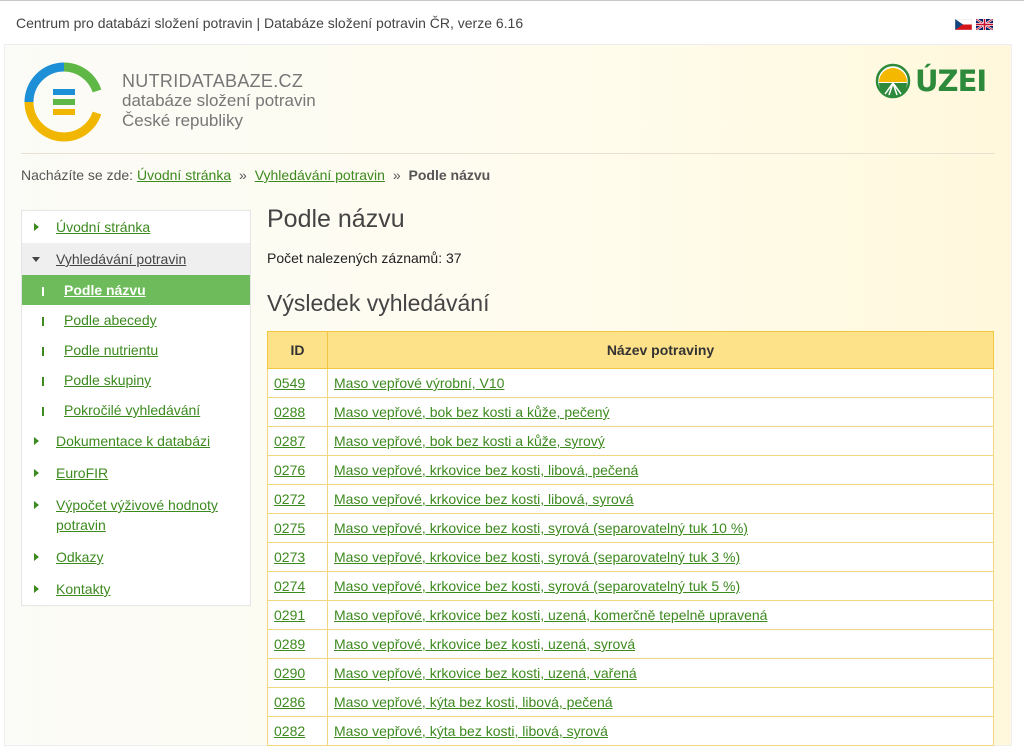  Describe the element at coordinates (213, 81) in the screenshot. I see `brand-name: NUTRIDATABAZE.CZ` at that location.